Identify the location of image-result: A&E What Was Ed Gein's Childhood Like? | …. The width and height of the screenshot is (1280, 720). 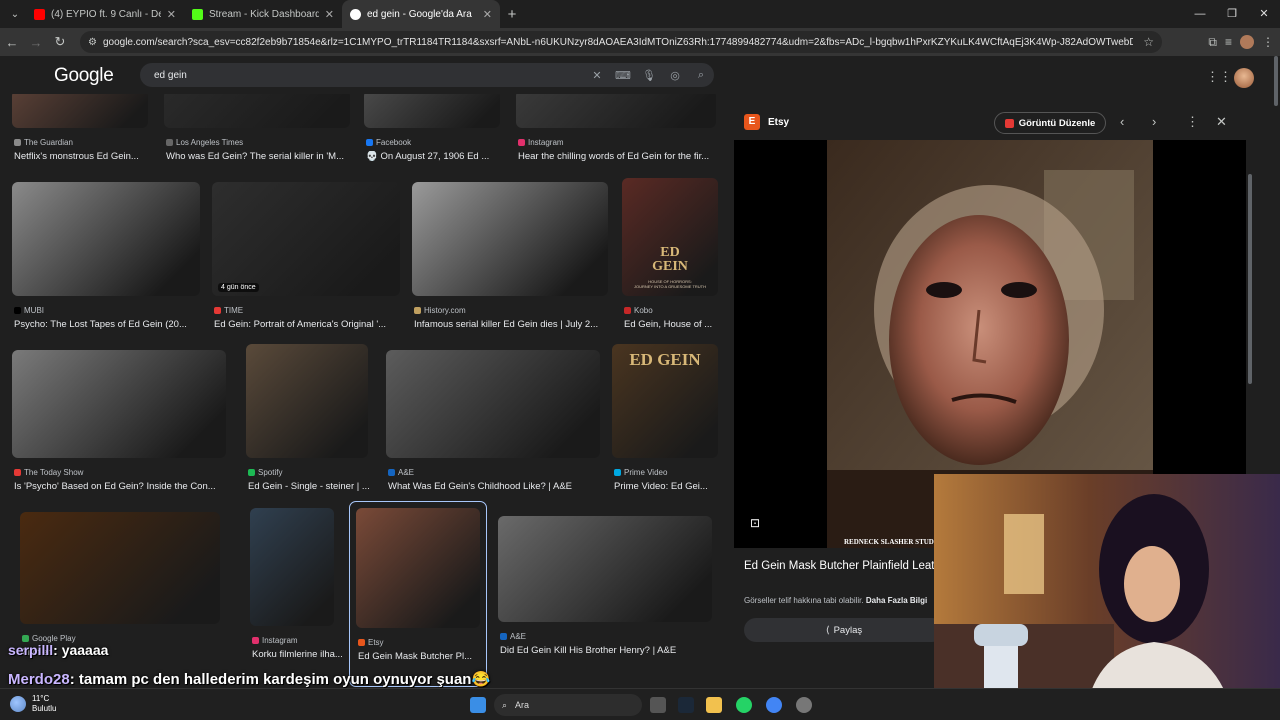
(497, 424).